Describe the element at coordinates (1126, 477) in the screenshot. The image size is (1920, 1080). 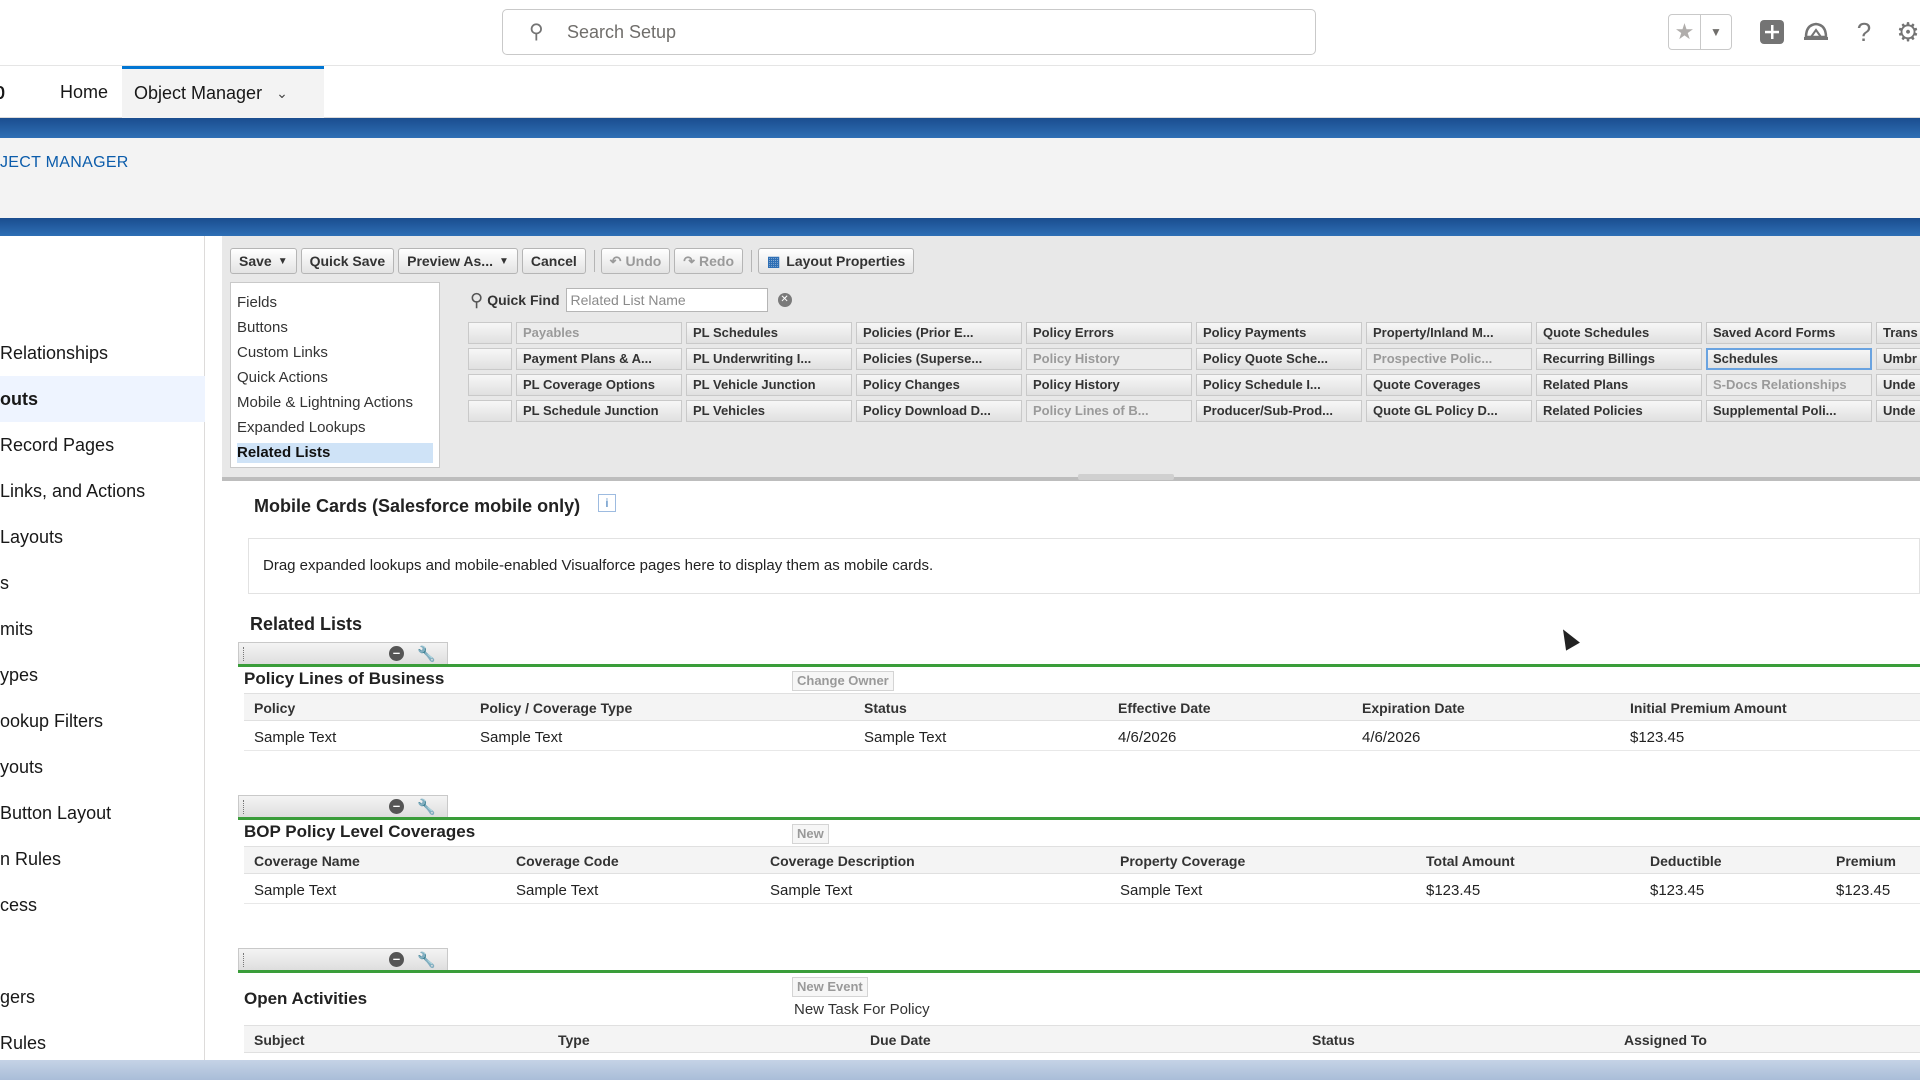
I see `palette-resize-handle` at that location.